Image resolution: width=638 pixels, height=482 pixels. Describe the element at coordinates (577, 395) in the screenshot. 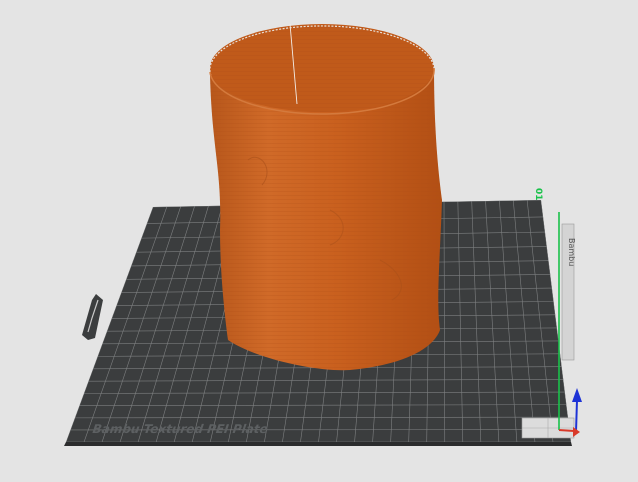

I see `z-axis-arrow-icon` at that location.